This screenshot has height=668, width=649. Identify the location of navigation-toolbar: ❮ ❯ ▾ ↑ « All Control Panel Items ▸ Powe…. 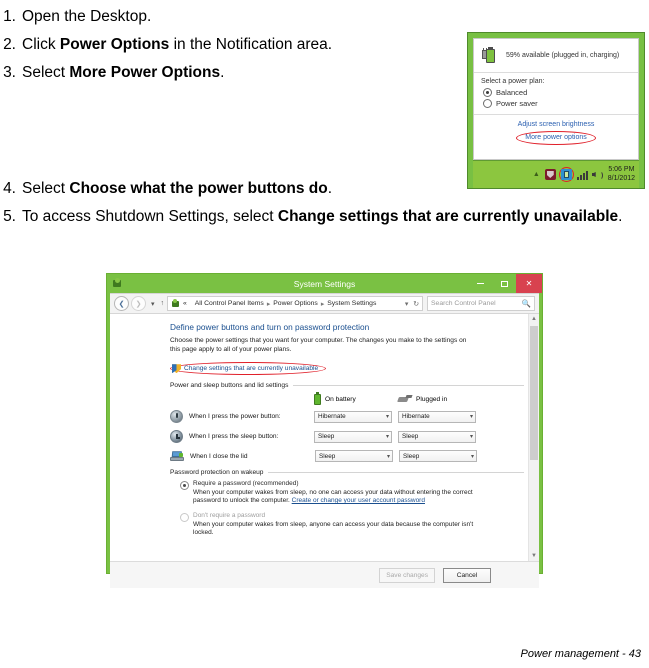
(324, 303).